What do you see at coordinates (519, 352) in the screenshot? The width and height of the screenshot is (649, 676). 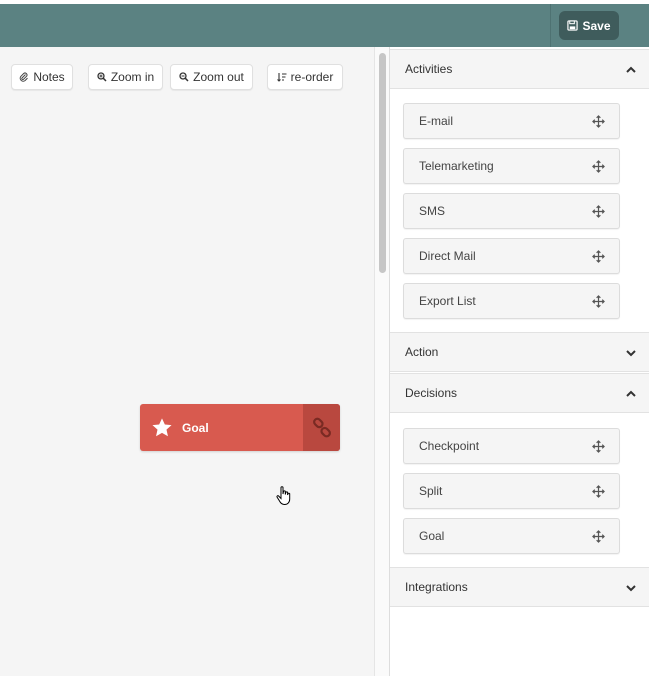 I see `accordion-action: Action` at bounding box center [519, 352].